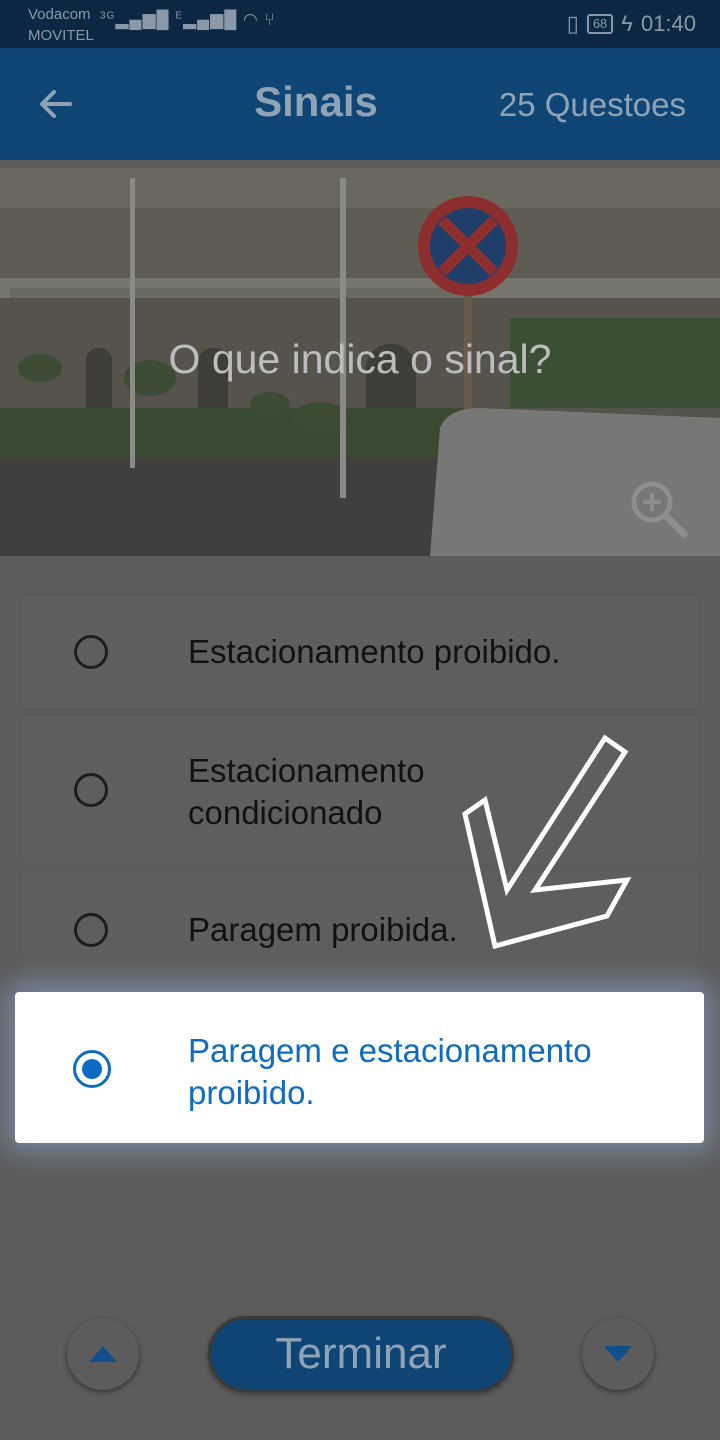 This screenshot has width=720, height=1440. What do you see at coordinates (361, 1354) in the screenshot?
I see `finish-button: Terminar` at bounding box center [361, 1354].